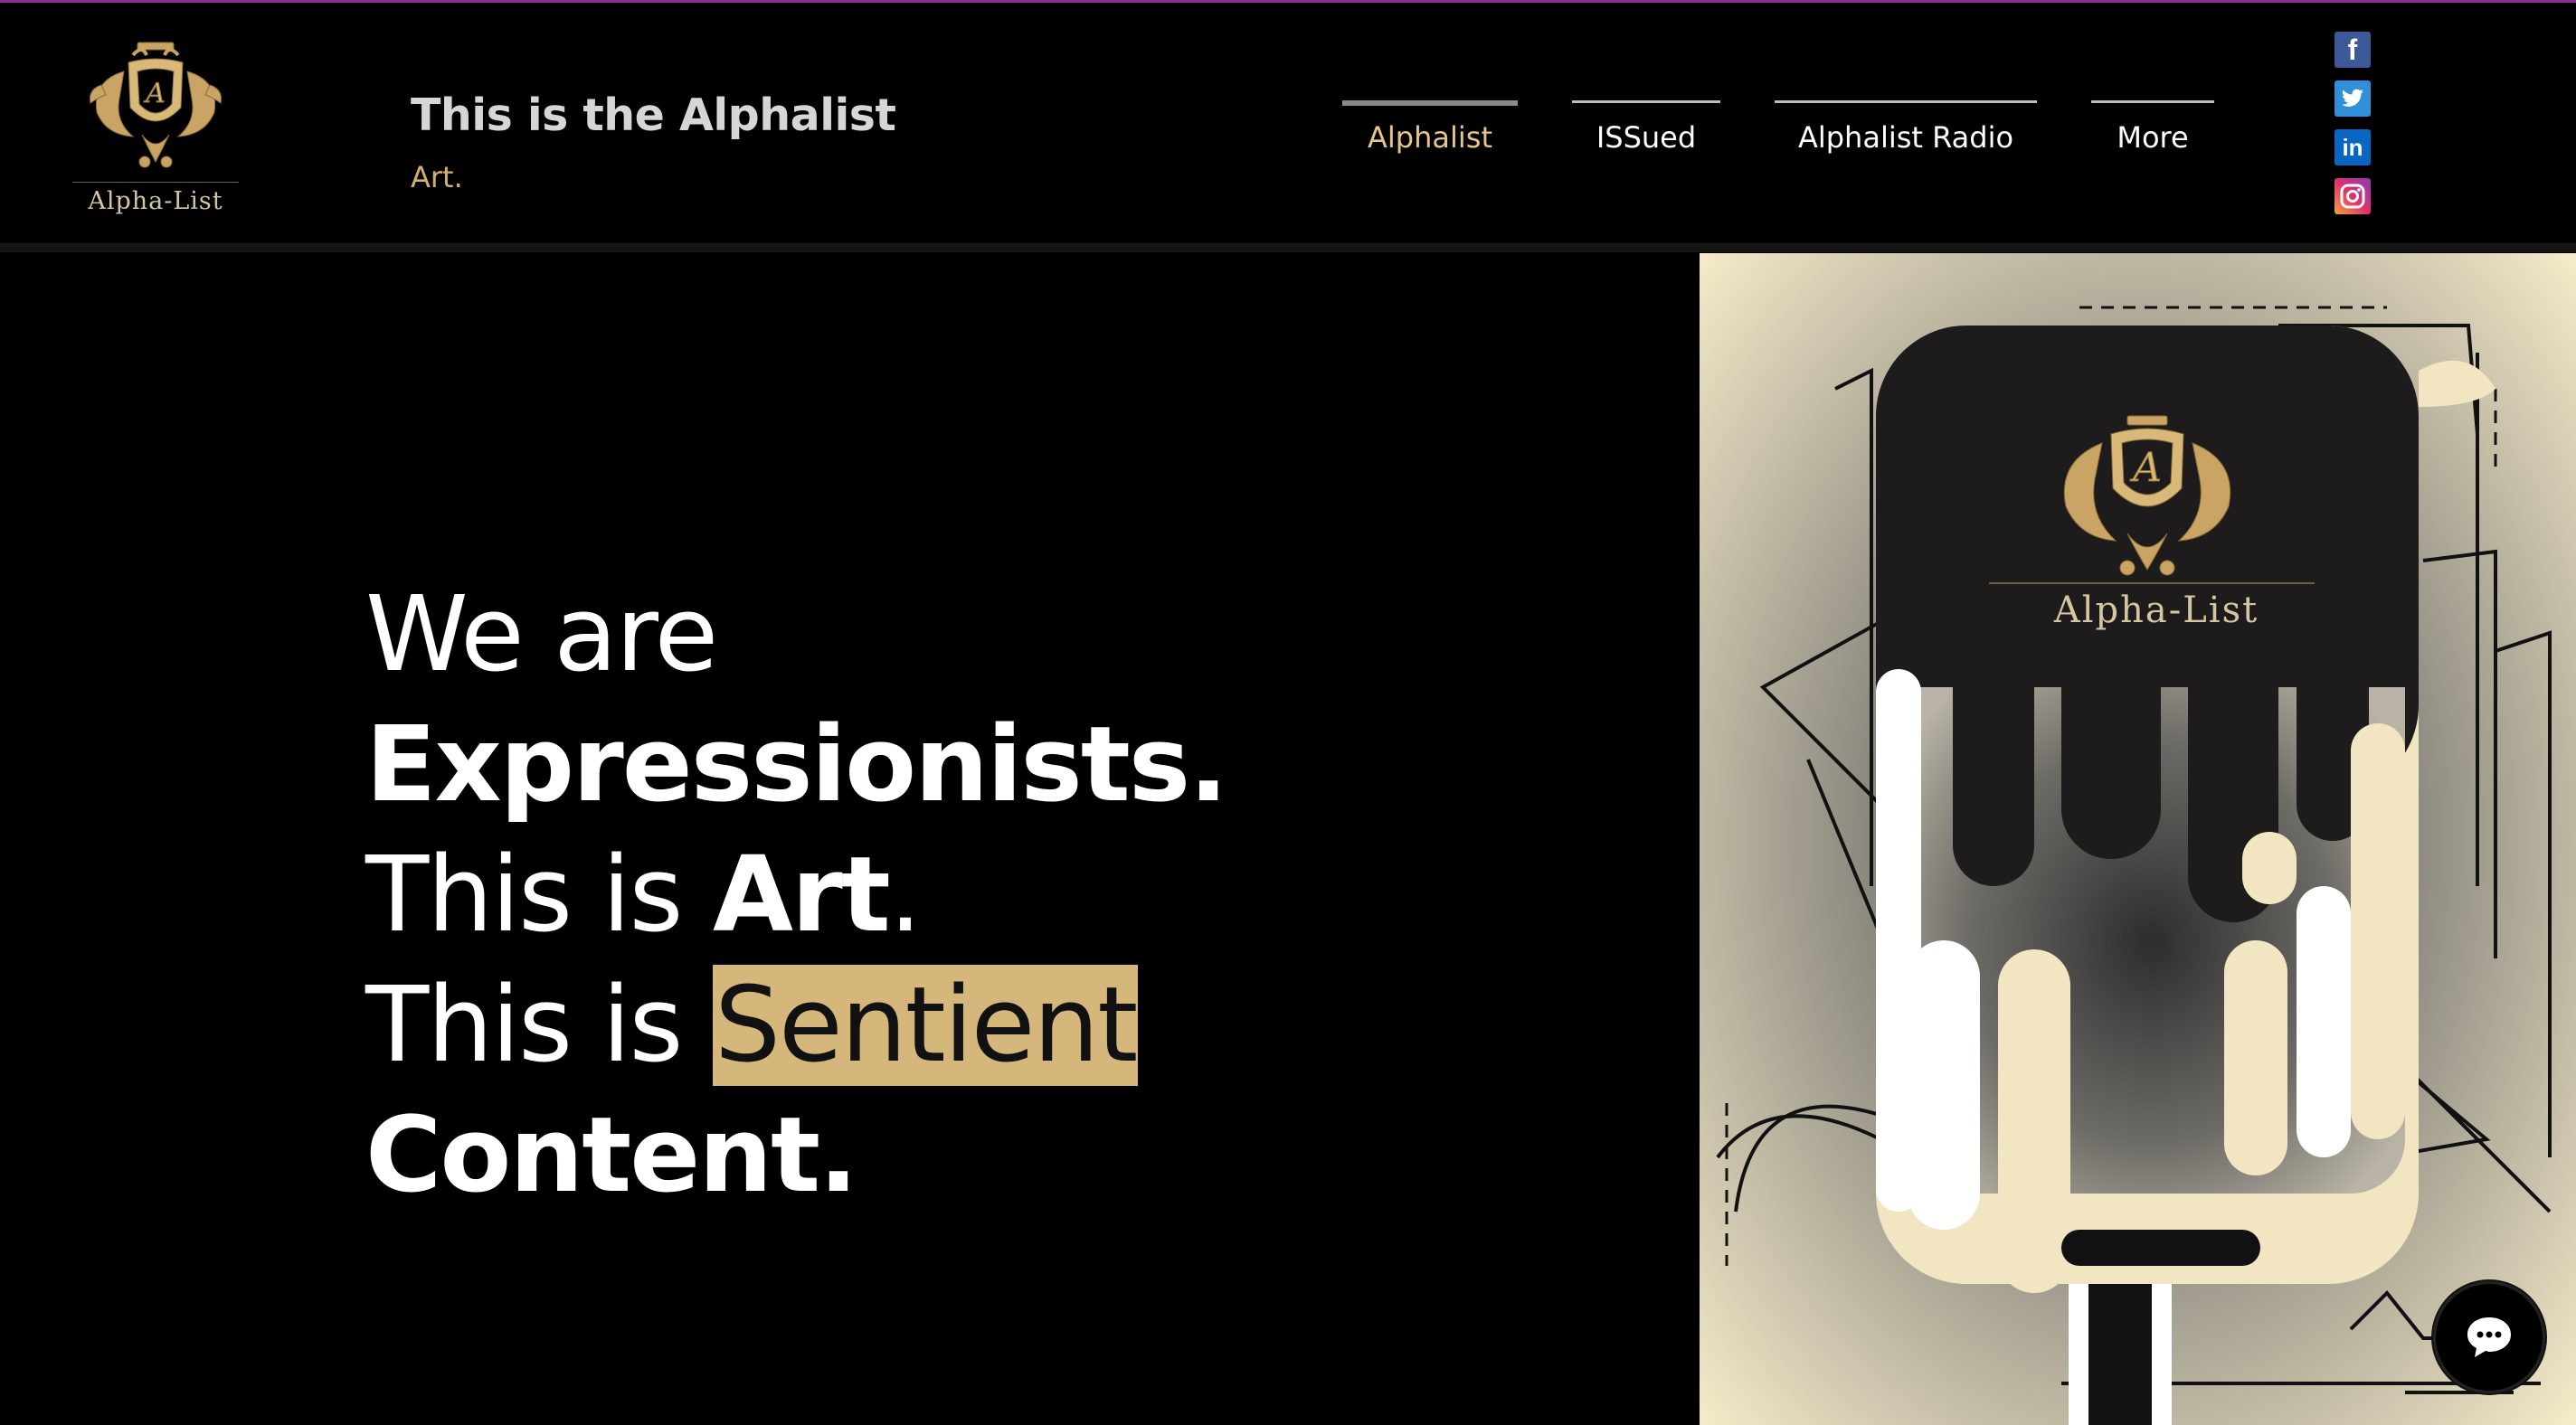  I want to click on site-subtitle: Art., so click(437, 177).